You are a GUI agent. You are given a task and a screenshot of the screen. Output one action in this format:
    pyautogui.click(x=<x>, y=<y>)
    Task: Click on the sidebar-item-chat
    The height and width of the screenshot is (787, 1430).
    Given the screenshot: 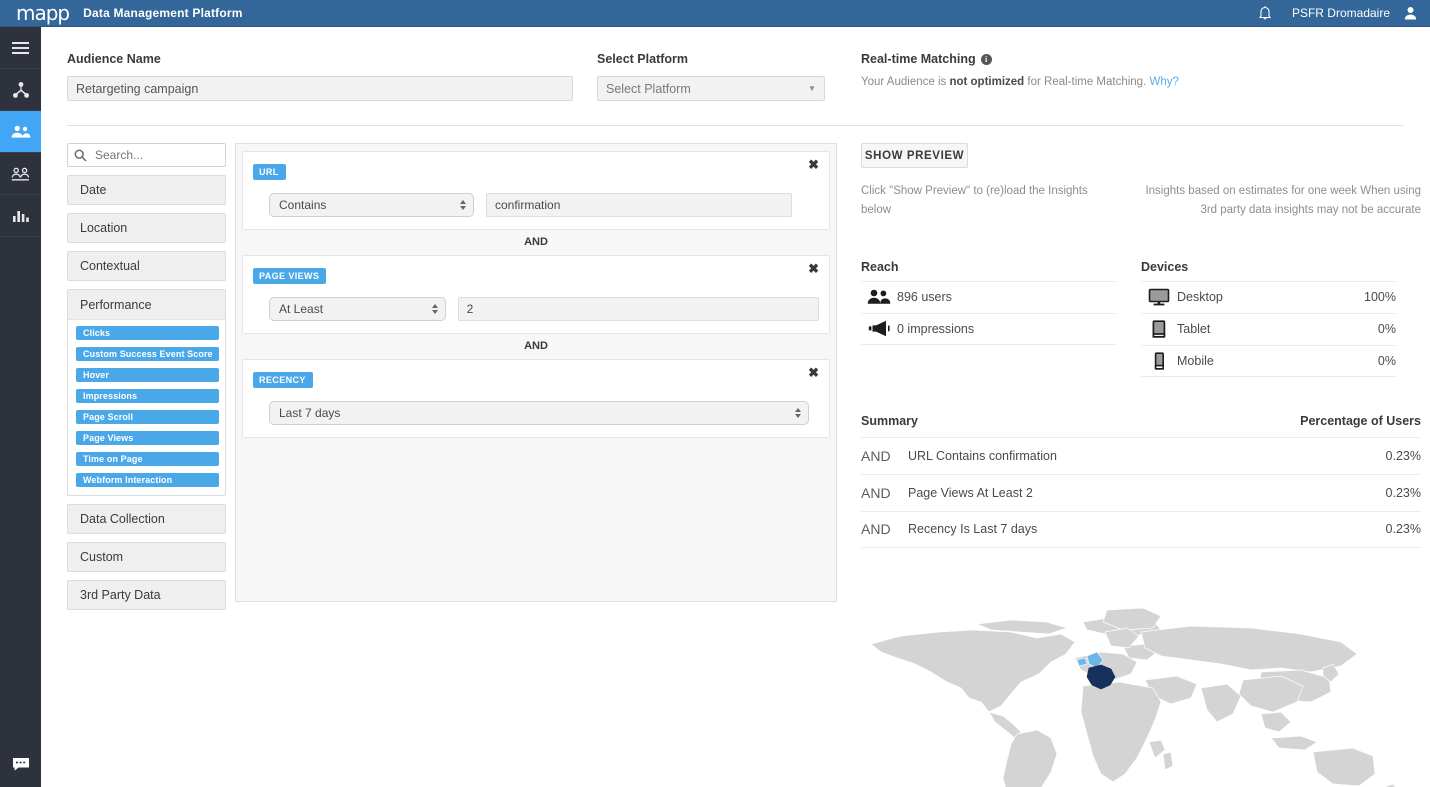 What is the action you would take?
    pyautogui.click(x=20, y=764)
    